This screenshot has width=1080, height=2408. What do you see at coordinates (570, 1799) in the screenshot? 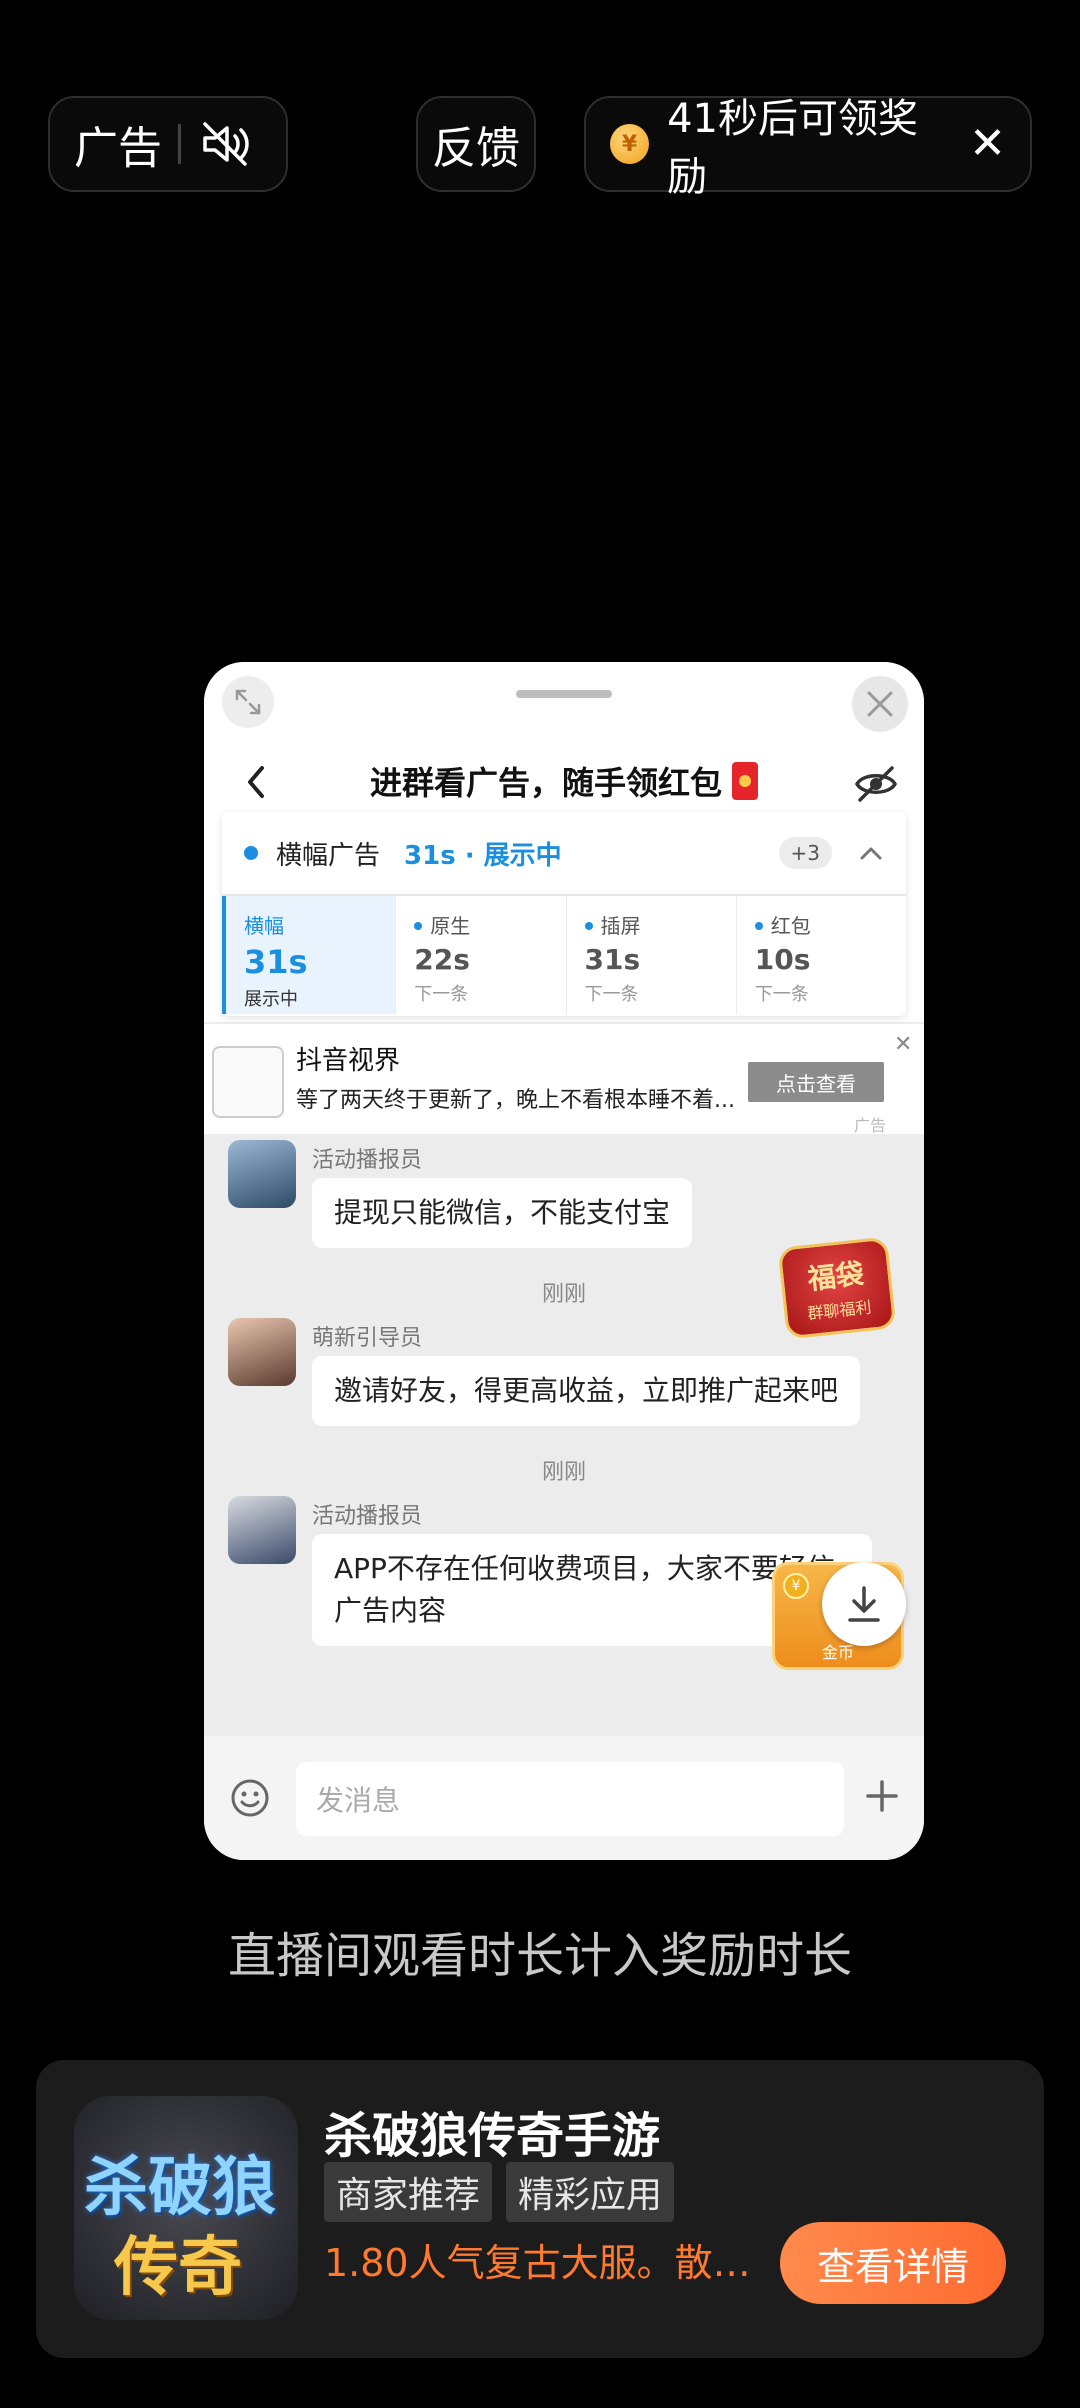
I see `message-input: 发消息` at bounding box center [570, 1799].